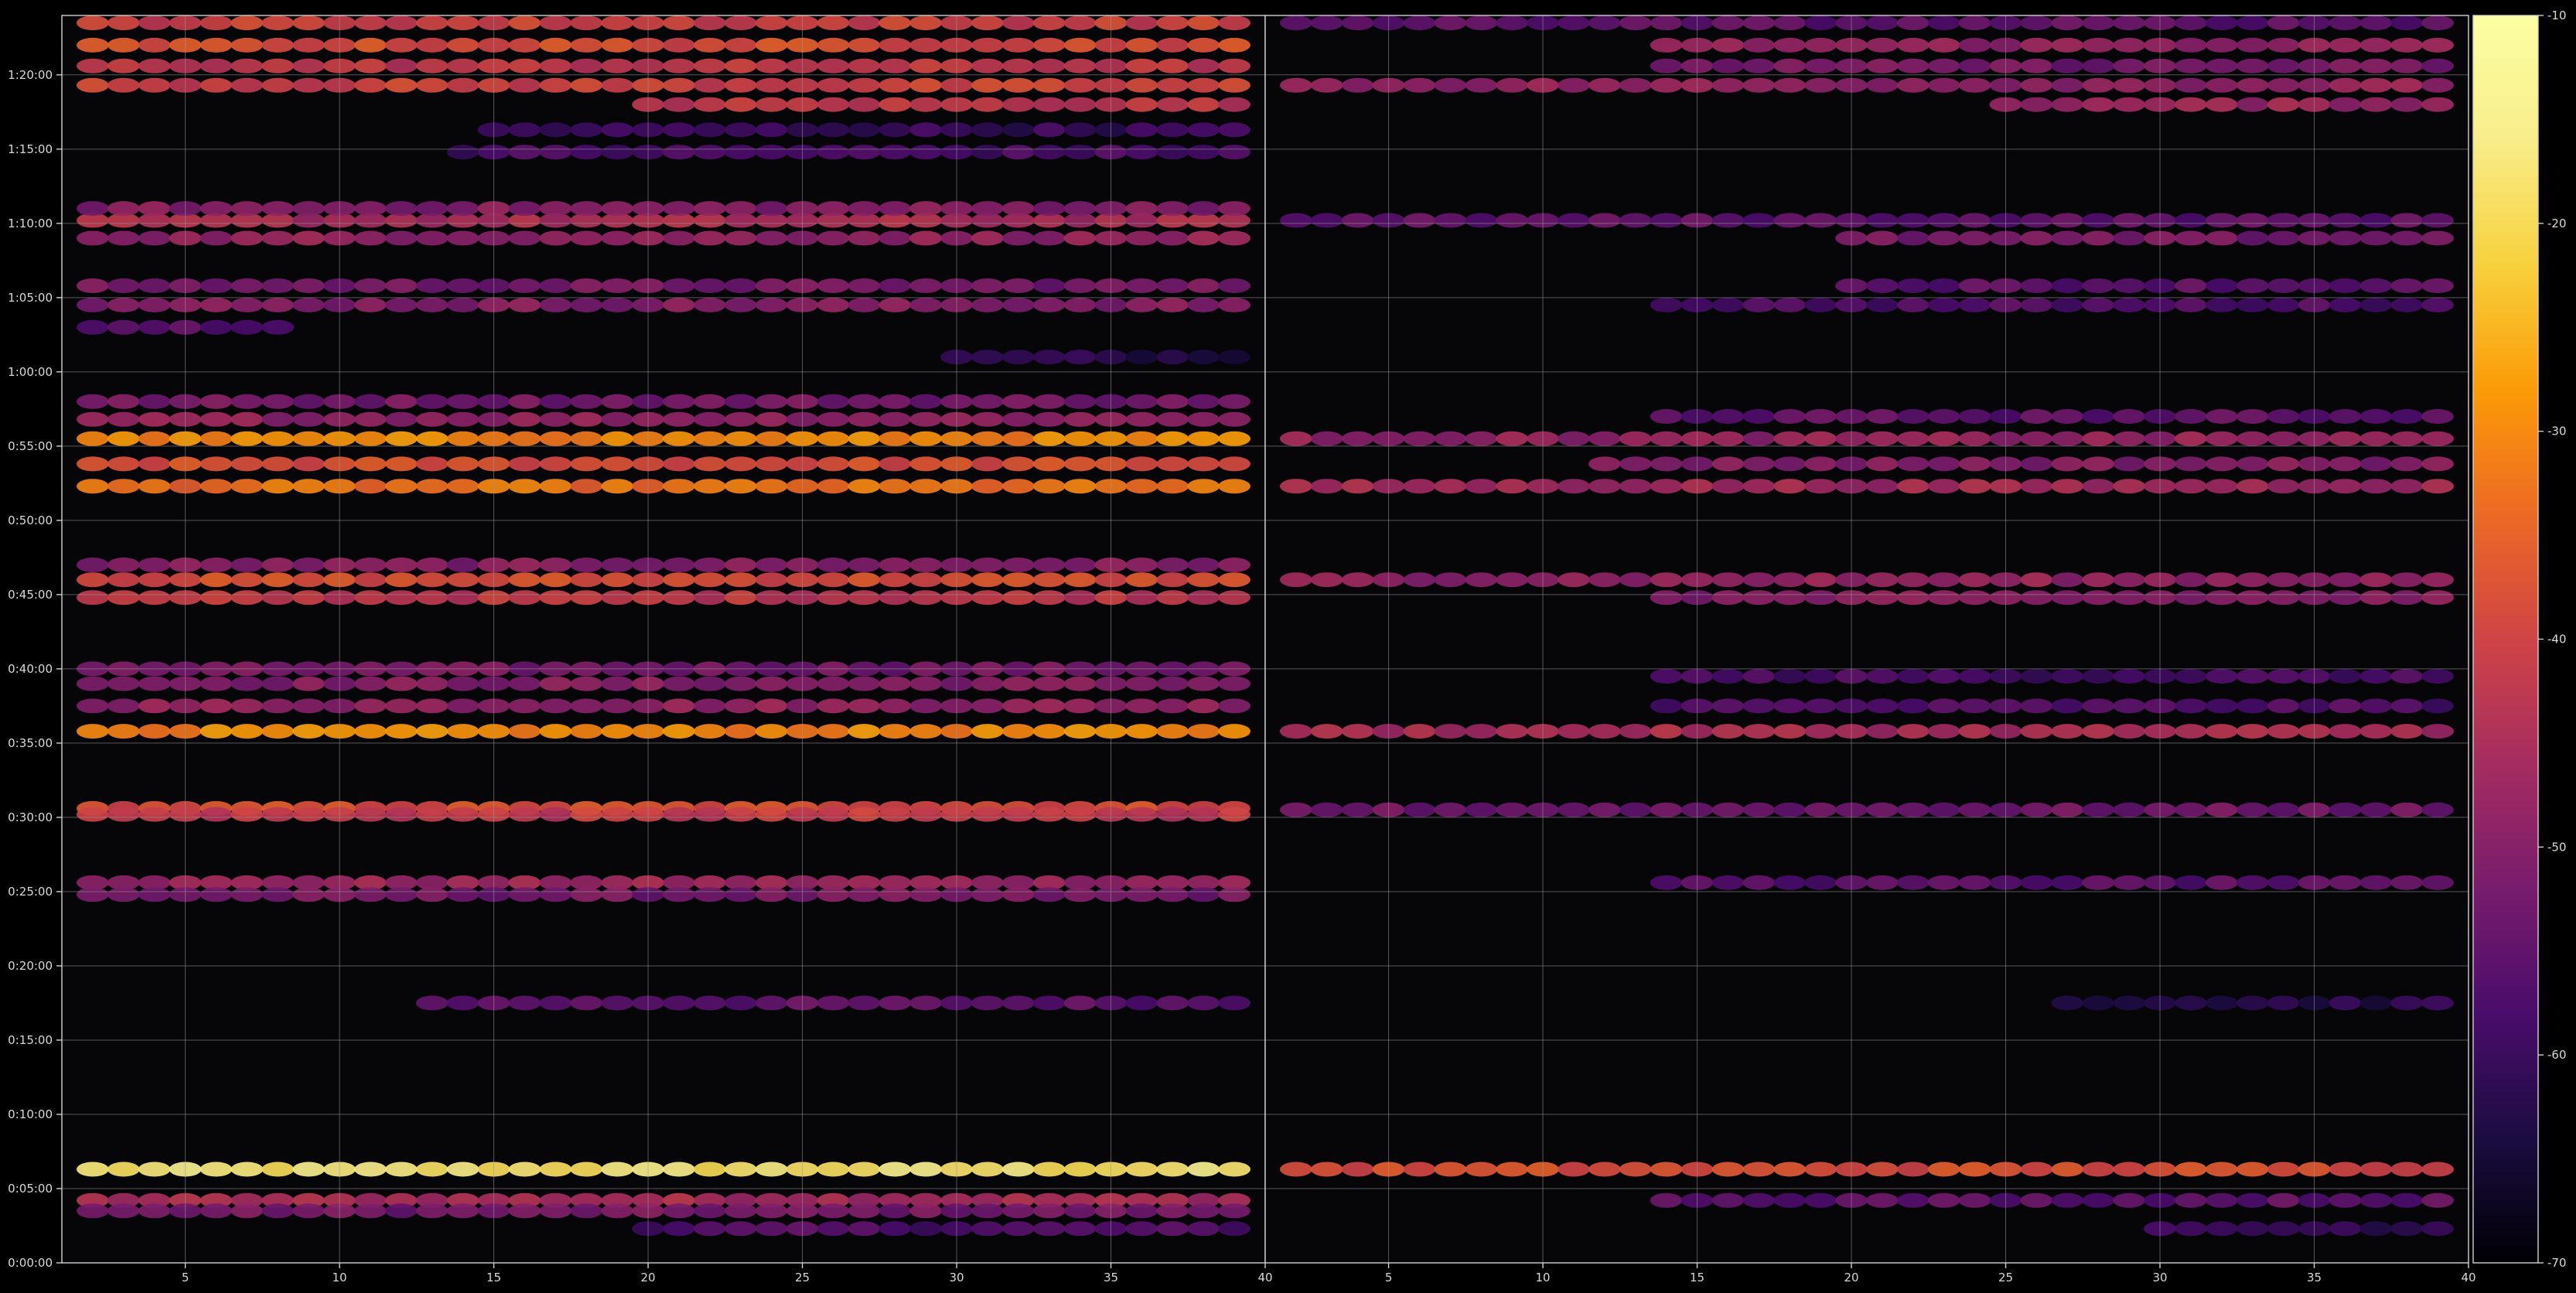 Image resolution: width=2576 pixels, height=1293 pixels. Describe the element at coordinates (31, 595) in the screenshot. I see `y-tick-label: 0:45:00` at that location.